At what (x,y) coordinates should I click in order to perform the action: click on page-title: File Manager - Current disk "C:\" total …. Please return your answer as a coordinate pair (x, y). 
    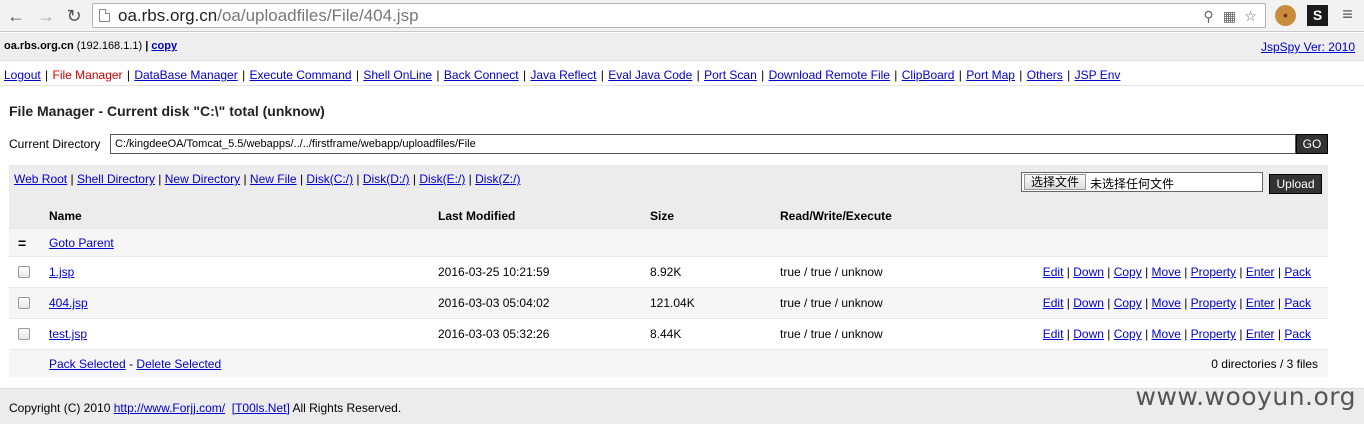
    Looking at the image, I should click on (167, 111).